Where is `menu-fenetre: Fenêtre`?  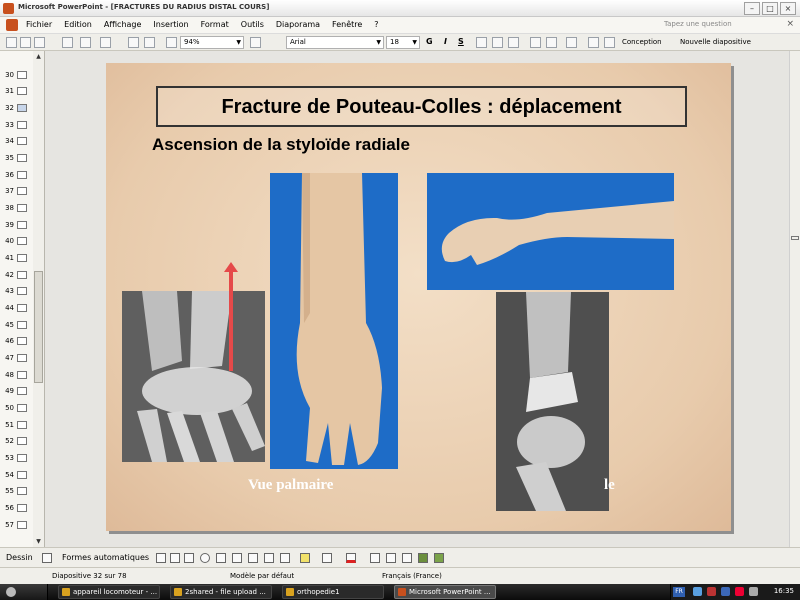 menu-fenetre: Fenêtre is located at coordinates (347, 24).